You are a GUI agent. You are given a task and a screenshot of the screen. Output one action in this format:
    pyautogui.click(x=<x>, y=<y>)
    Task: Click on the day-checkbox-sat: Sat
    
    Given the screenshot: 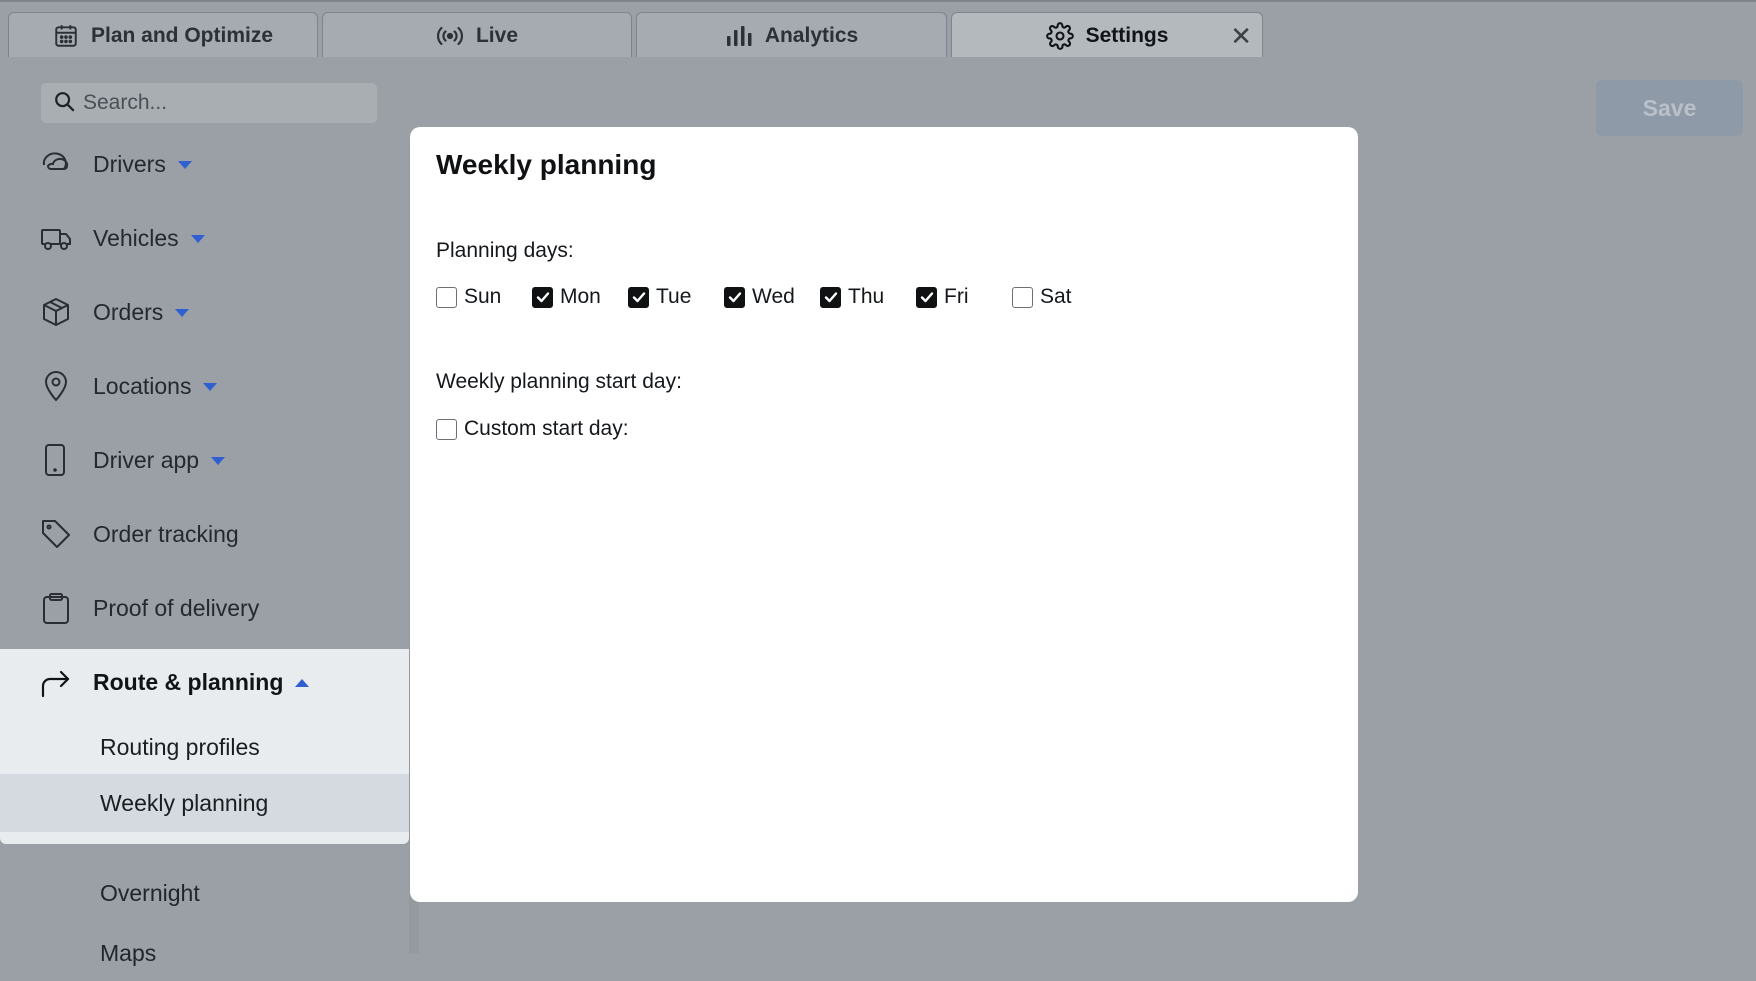 What is the action you would take?
    pyautogui.click(x=1042, y=297)
    